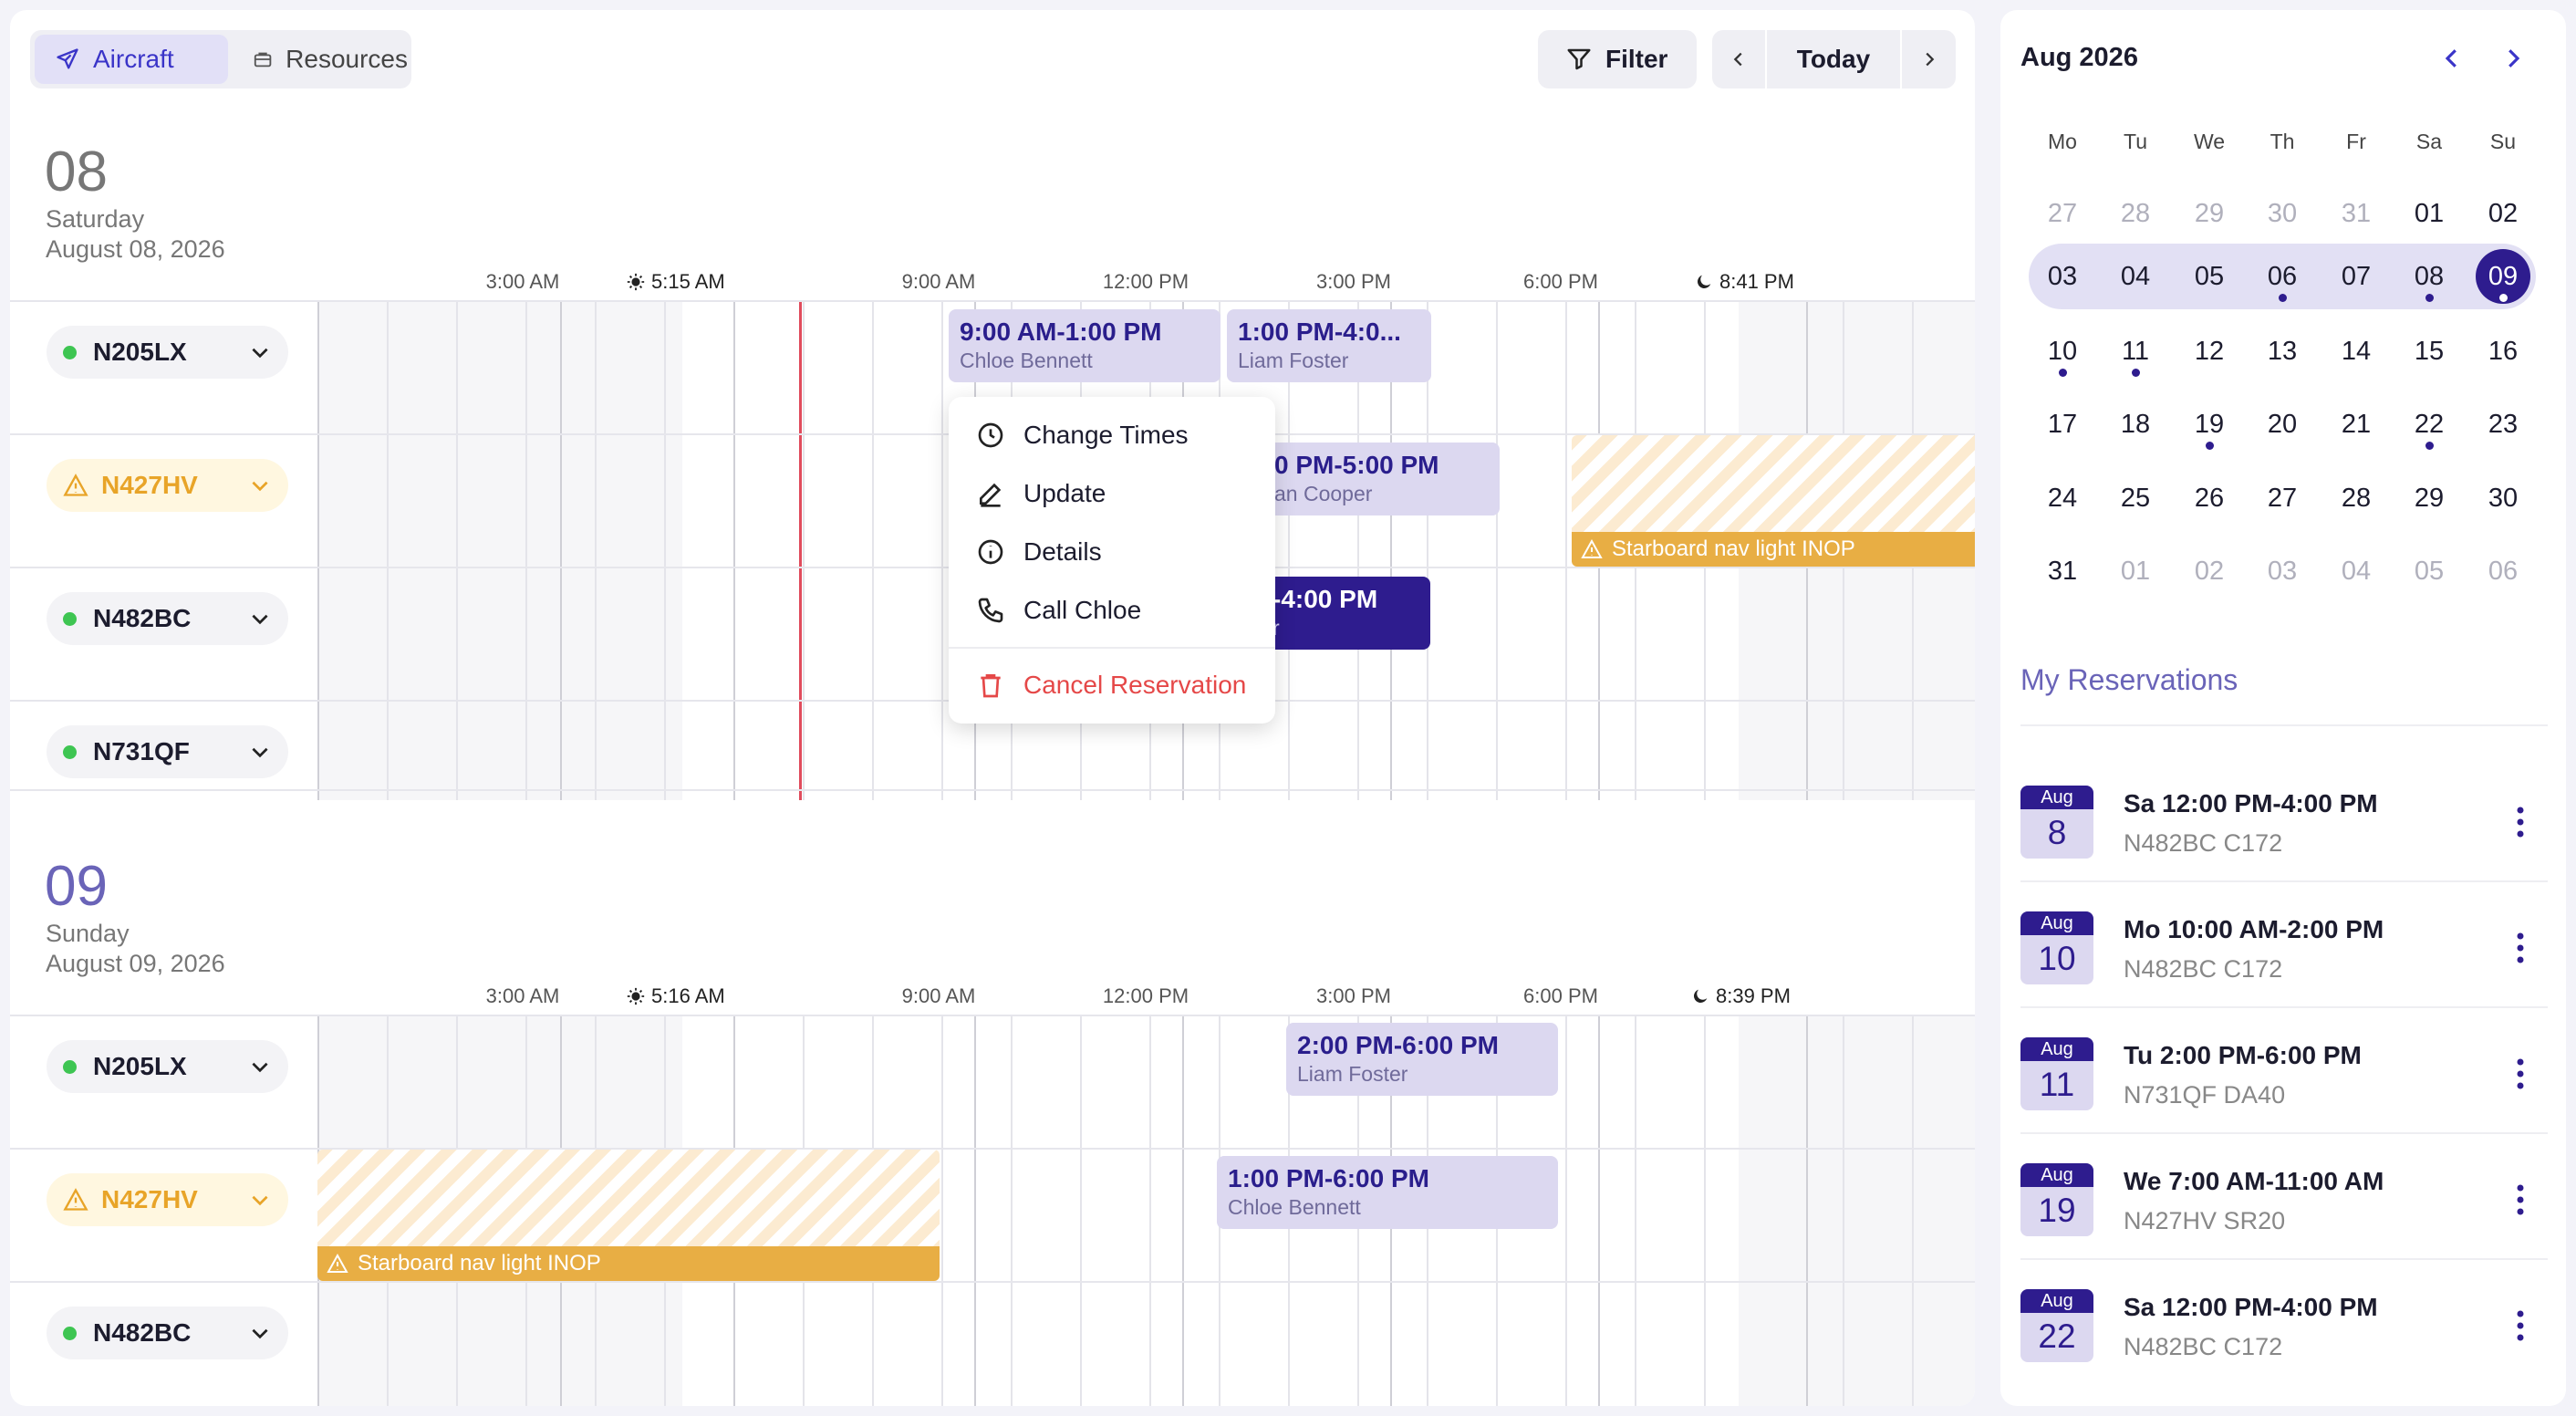 The height and width of the screenshot is (1416, 2576). Describe the element at coordinates (2356, 276) in the screenshot. I see `calendar-day: 07` at that location.